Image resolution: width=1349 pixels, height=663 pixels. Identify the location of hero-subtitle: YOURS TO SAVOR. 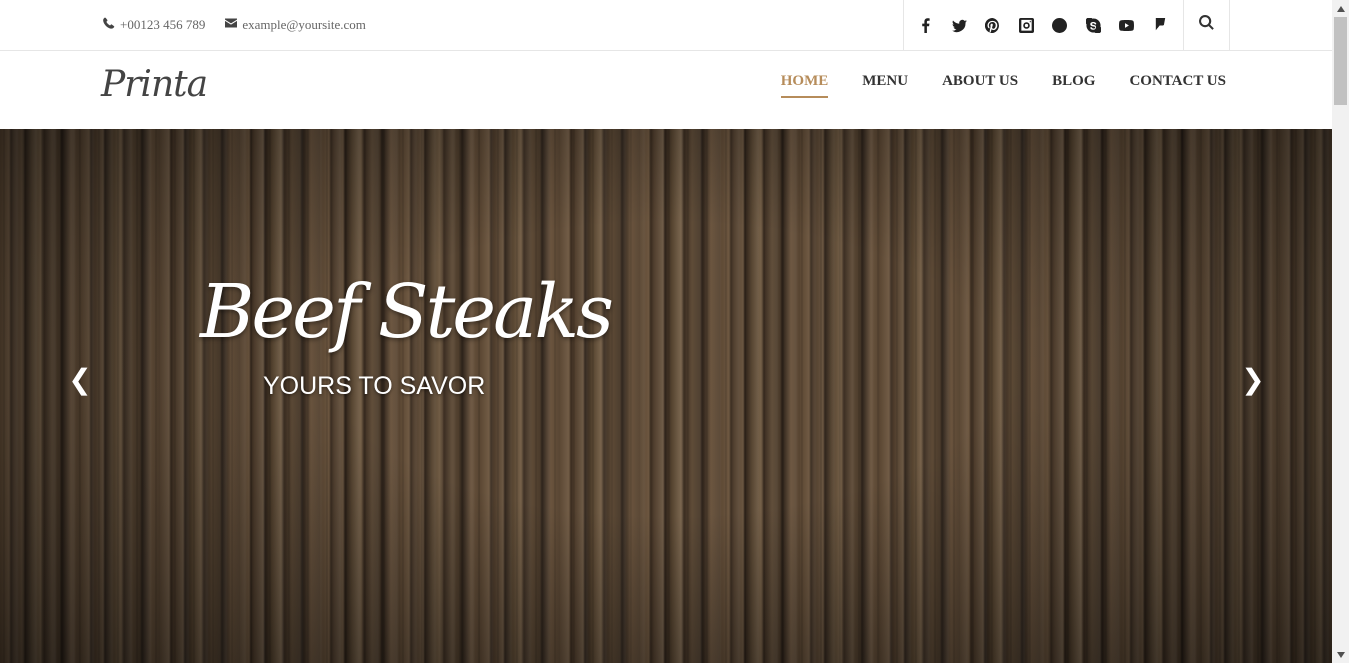
(374, 386).